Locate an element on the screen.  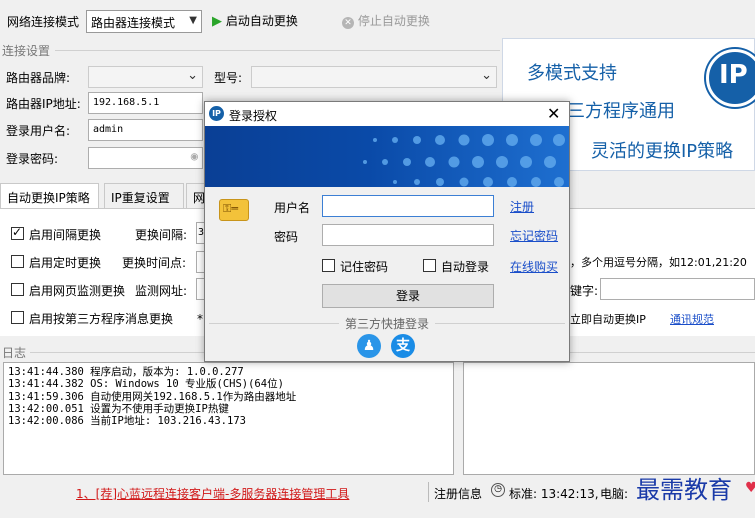
stop-auto-button: ✕ 停止自动更换 is located at coordinates (386, 20).